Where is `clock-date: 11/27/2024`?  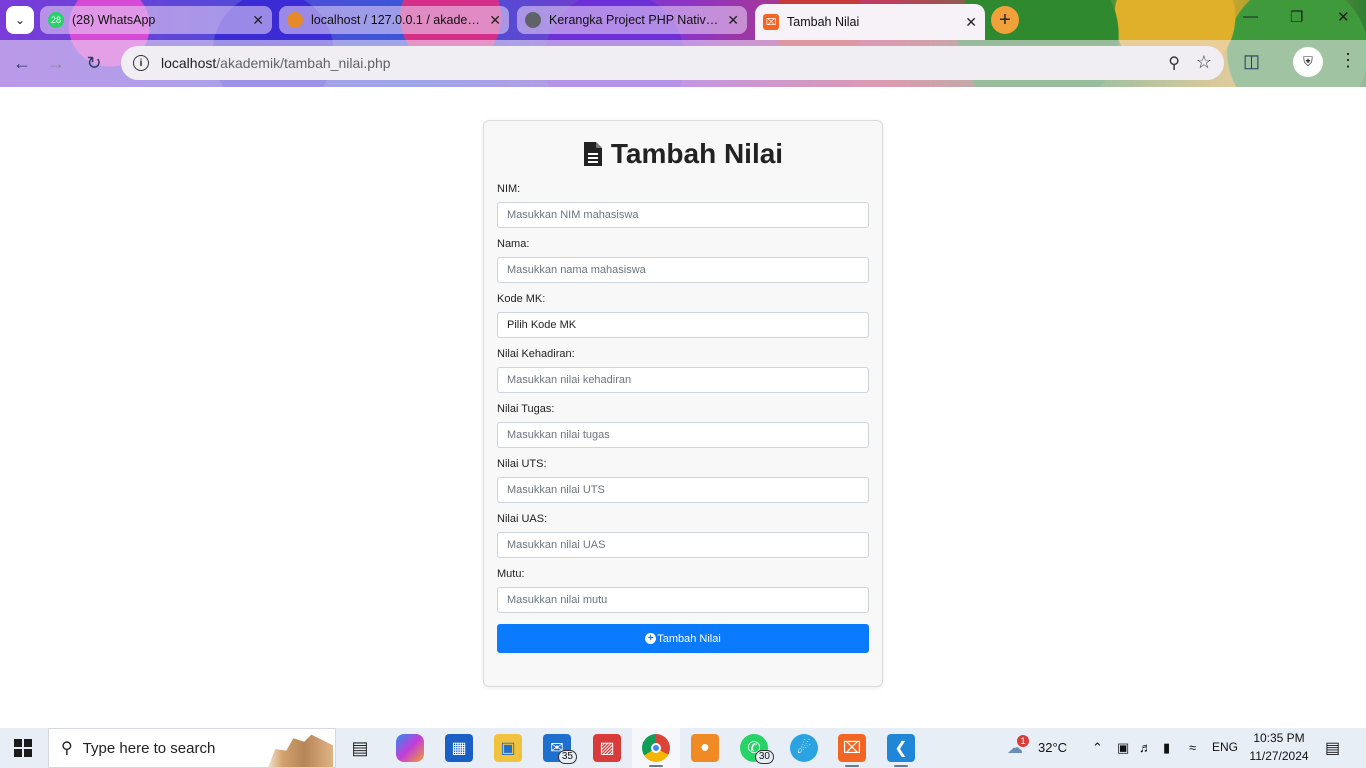 clock-date: 11/27/2024 is located at coordinates (1279, 756).